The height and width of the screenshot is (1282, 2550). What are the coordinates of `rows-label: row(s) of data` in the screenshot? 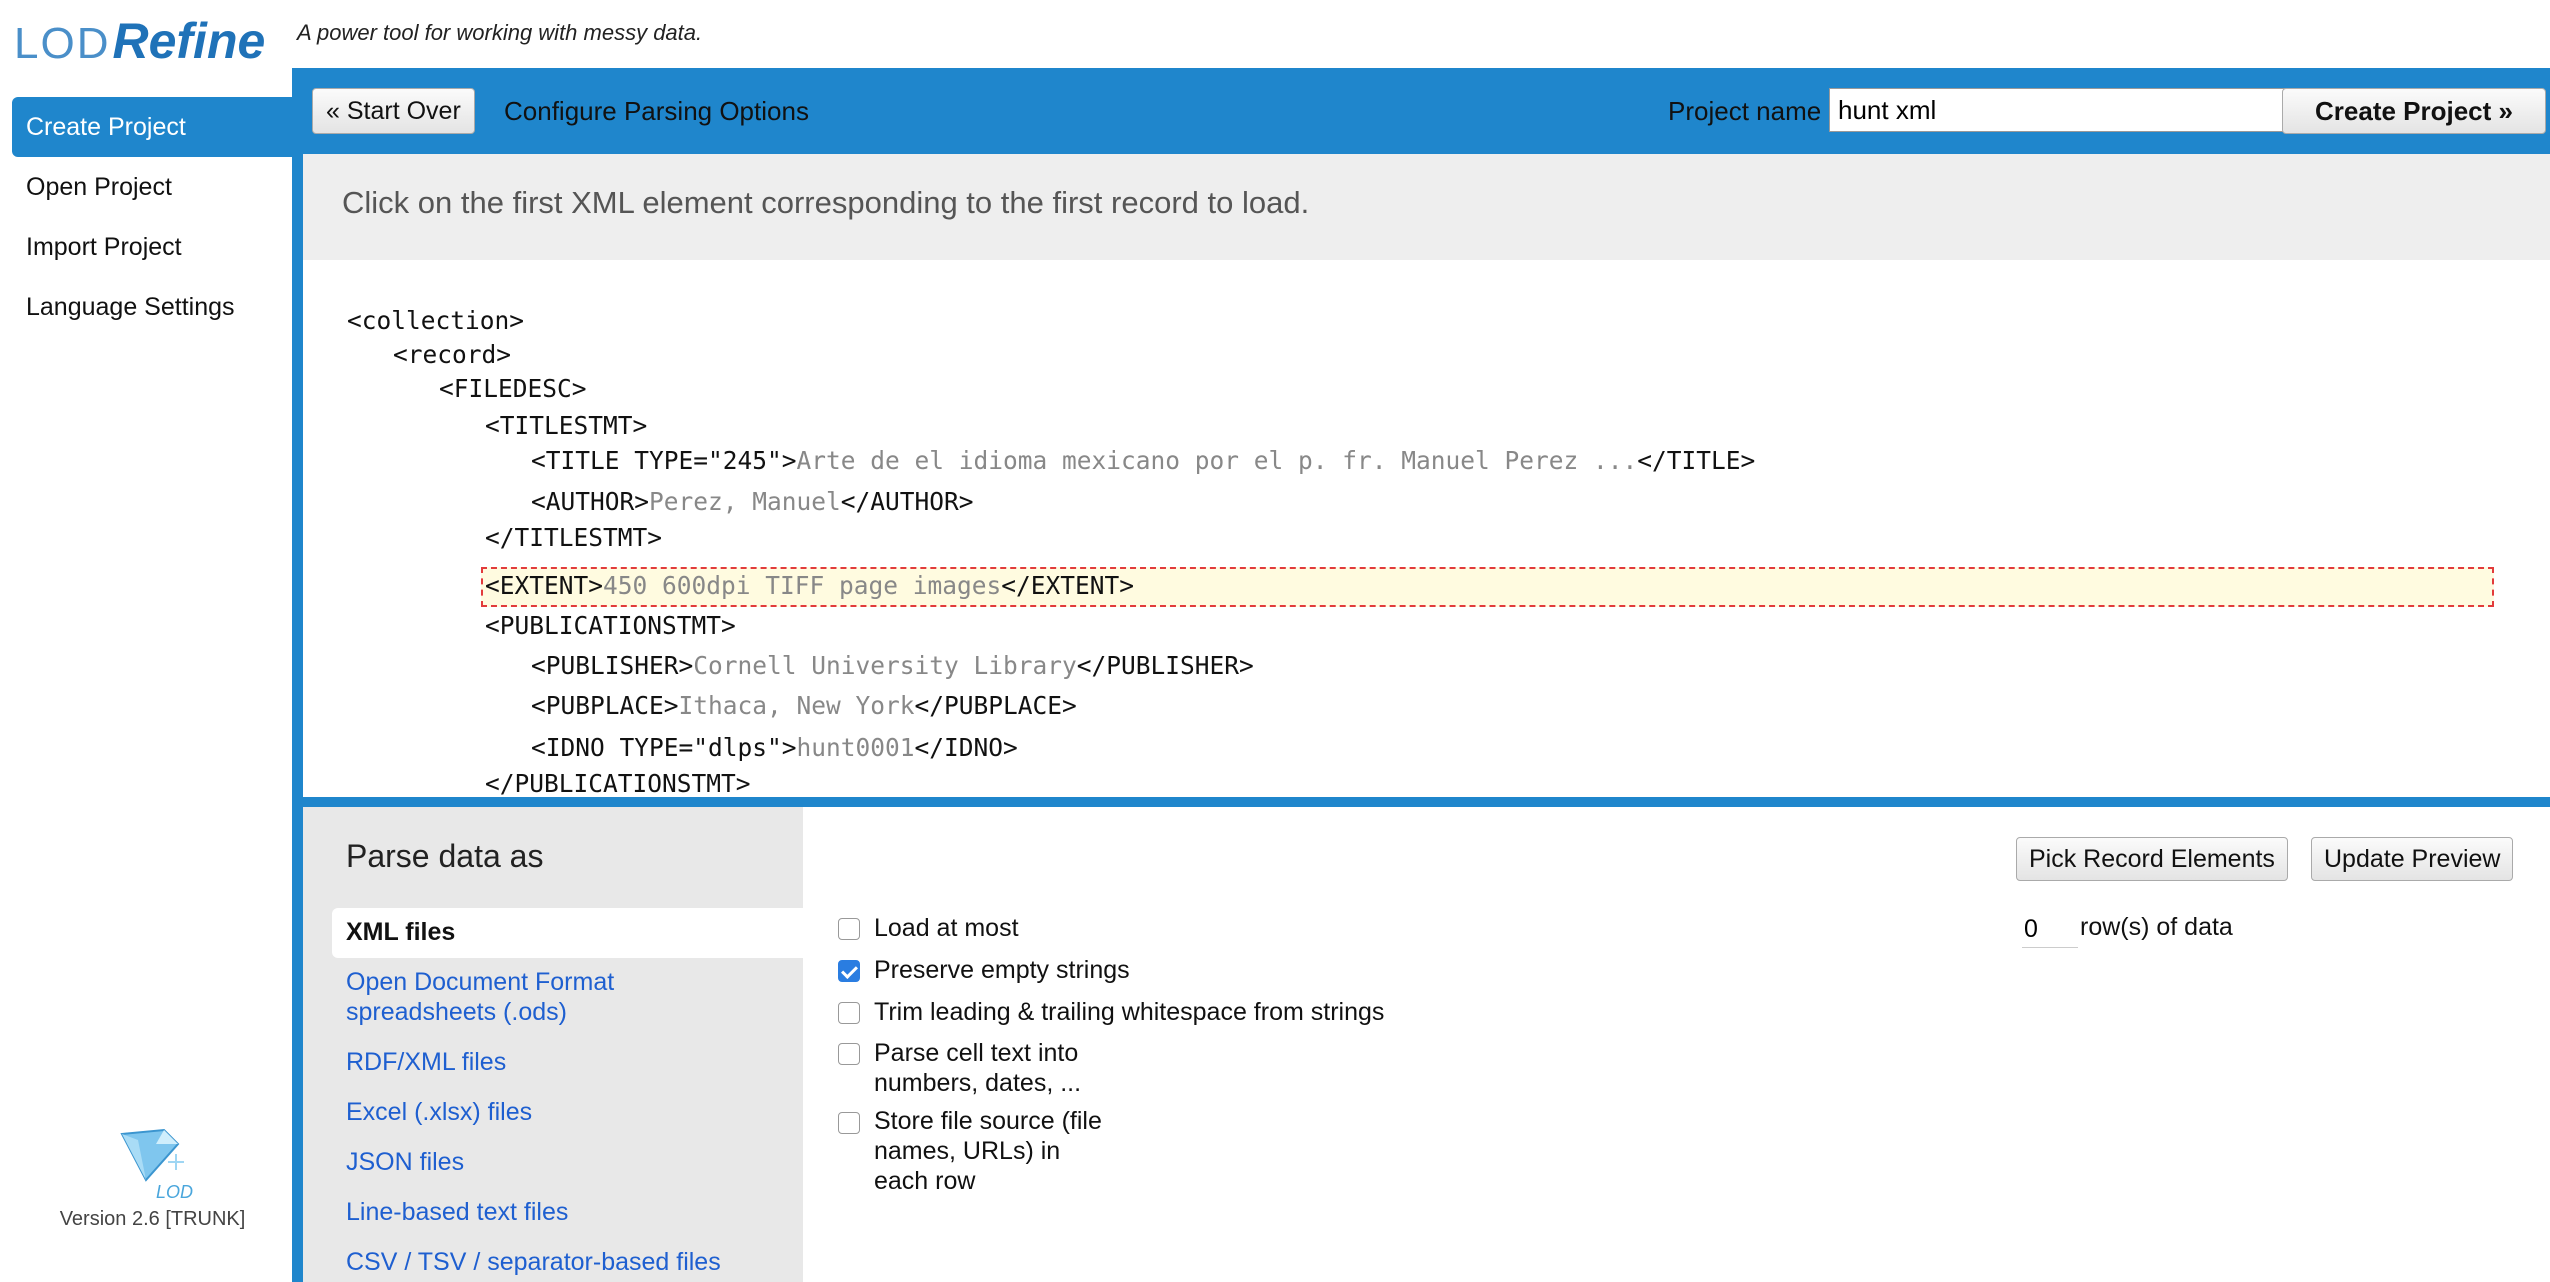 It's located at (2156, 927).